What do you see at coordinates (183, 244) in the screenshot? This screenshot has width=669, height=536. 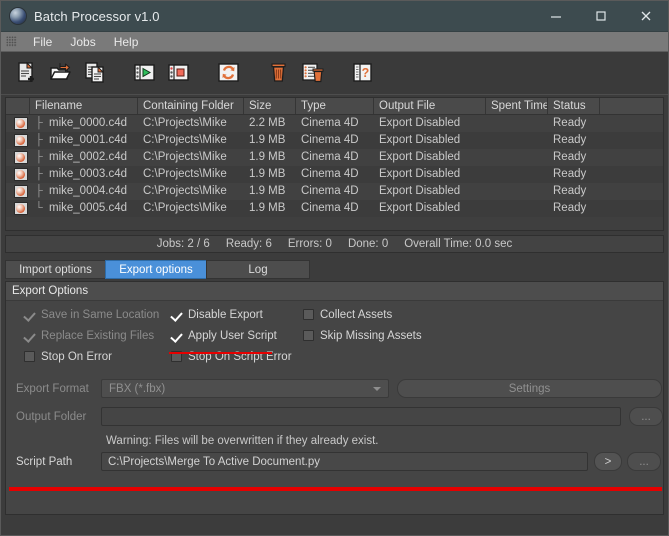 I see `status-jobs: Jobs: 2 / 6` at bounding box center [183, 244].